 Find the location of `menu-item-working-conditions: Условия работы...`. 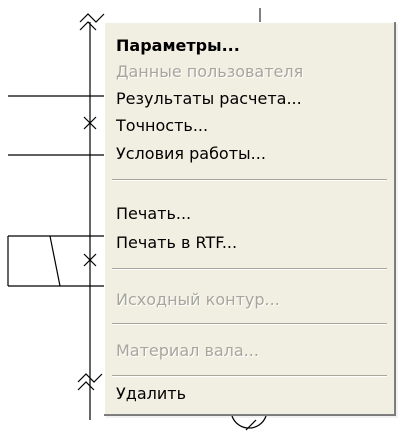

menu-item-working-conditions: Условия работы... is located at coordinates (250, 154).